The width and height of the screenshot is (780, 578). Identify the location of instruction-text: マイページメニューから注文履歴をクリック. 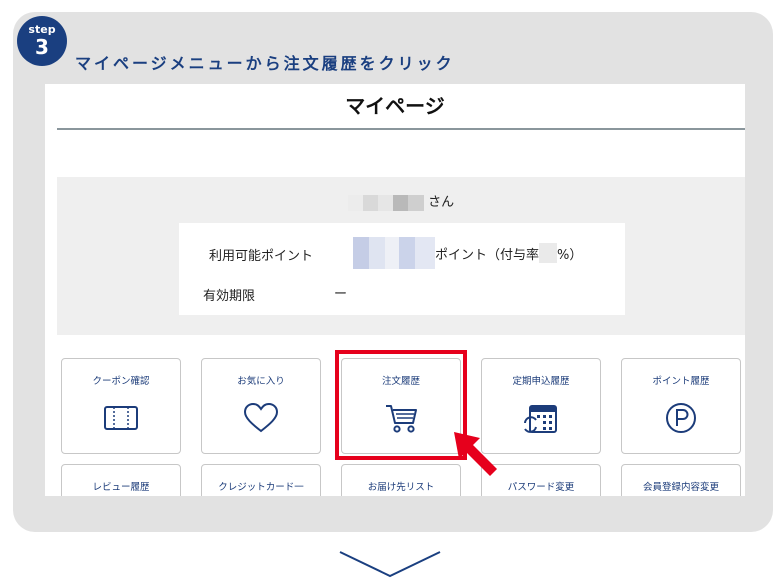
(265, 63).